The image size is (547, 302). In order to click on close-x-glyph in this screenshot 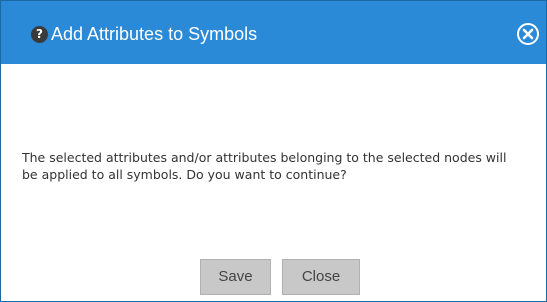, I will do `click(528, 34)`.